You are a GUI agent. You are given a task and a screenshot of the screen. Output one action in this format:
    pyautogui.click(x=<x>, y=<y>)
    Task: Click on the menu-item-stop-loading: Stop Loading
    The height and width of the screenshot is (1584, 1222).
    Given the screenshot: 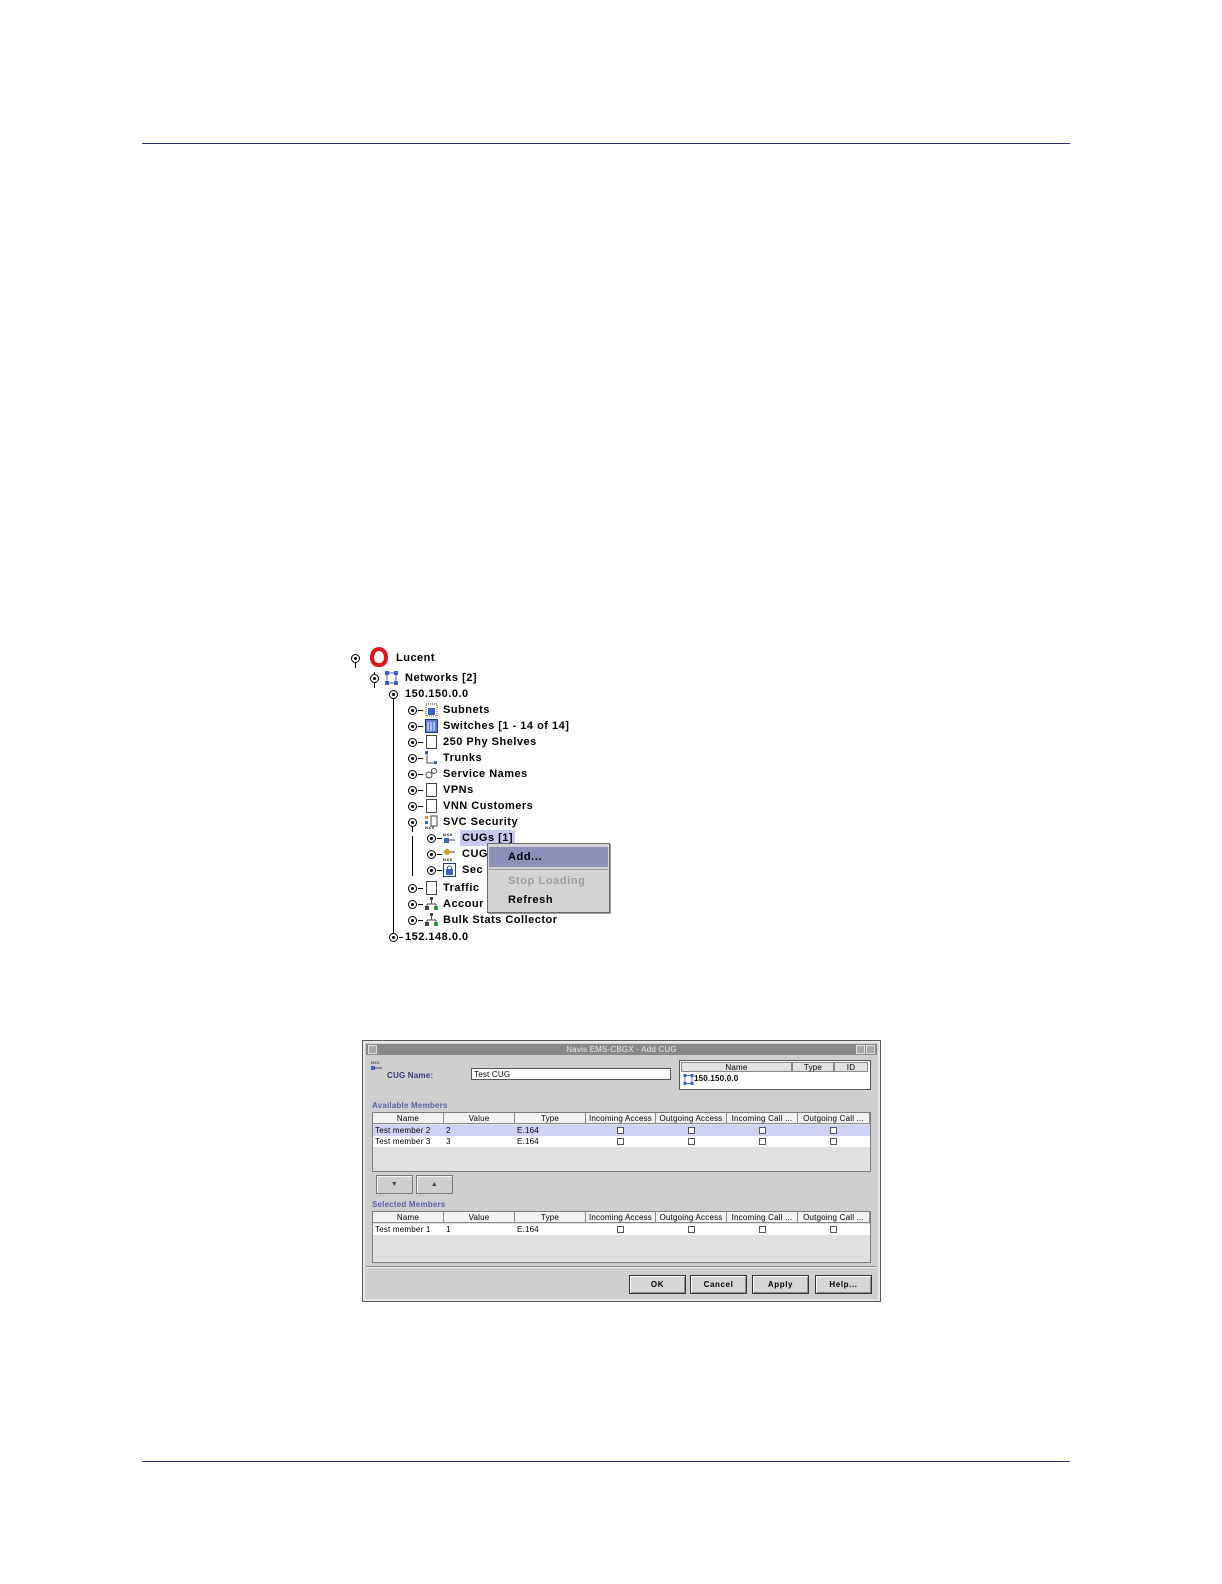 What is the action you would take?
    pyautogui.click(x=548, y=881)
    